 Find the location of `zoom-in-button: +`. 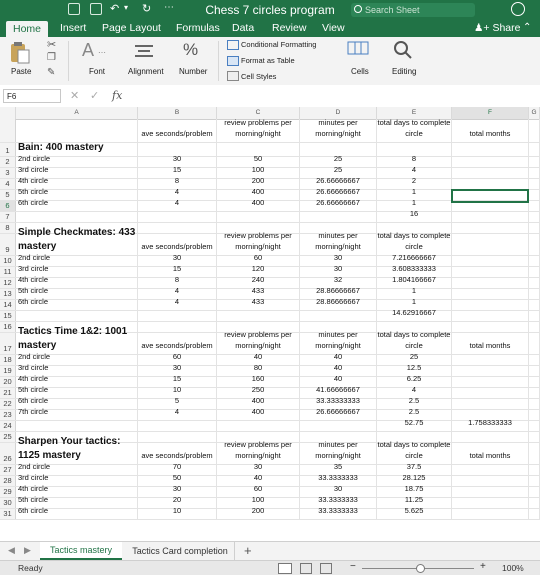

zoom-in-button: + is located at coordinates (483, 566).